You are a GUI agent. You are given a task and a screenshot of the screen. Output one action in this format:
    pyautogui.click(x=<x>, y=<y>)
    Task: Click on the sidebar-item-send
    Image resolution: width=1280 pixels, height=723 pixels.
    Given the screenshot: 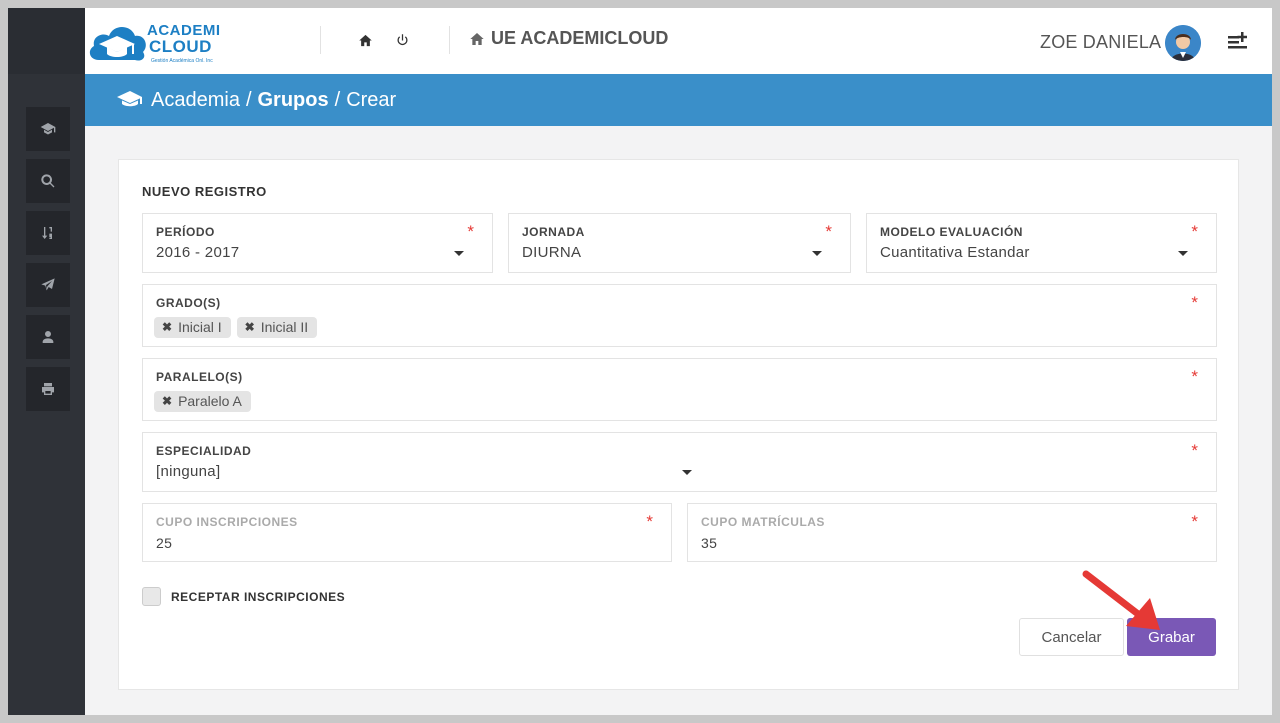 What is the action you would take?
    pyautogui.click(x=48, y=285)
    